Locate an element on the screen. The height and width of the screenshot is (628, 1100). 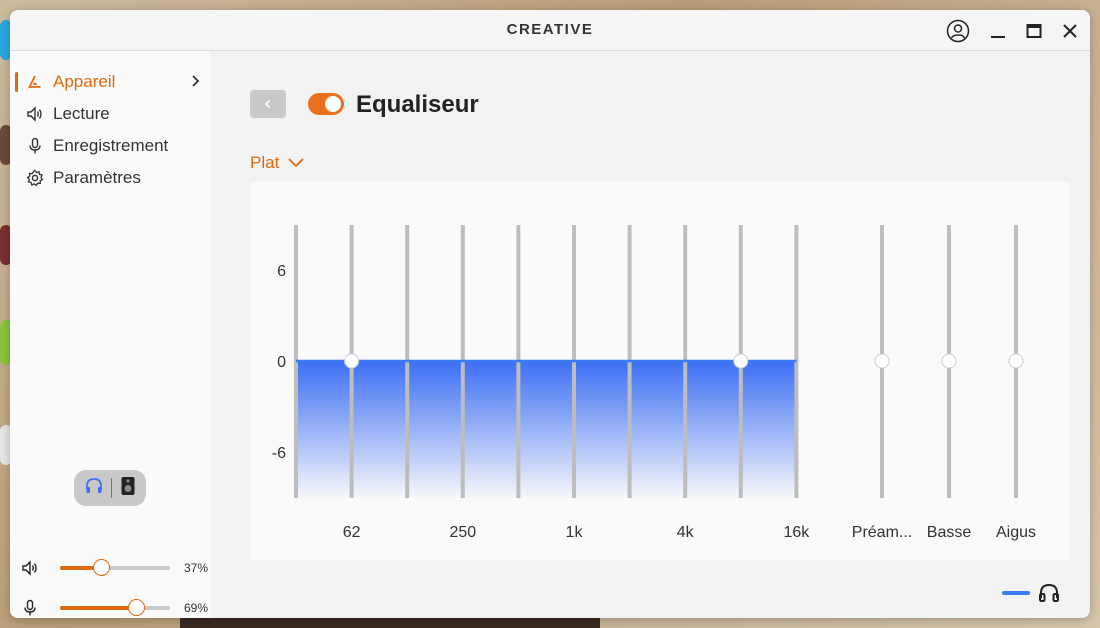
mic-slider is located at coordinates (115, 607).